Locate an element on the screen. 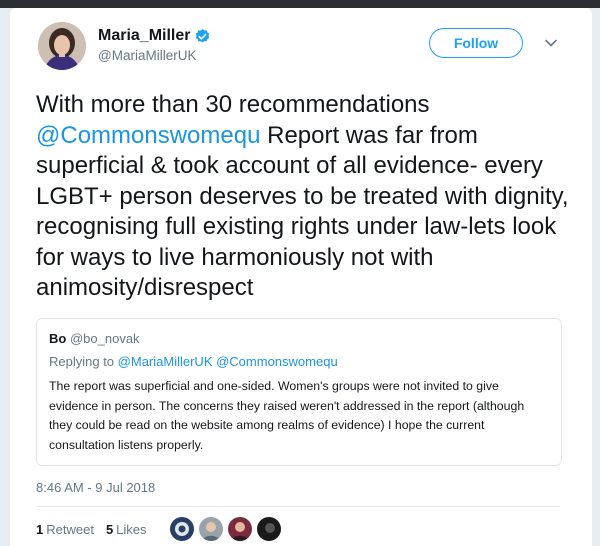 Image resolution: width=600 pixels, height=546 pixels. author-avatar is located at coordinates (62, 46).